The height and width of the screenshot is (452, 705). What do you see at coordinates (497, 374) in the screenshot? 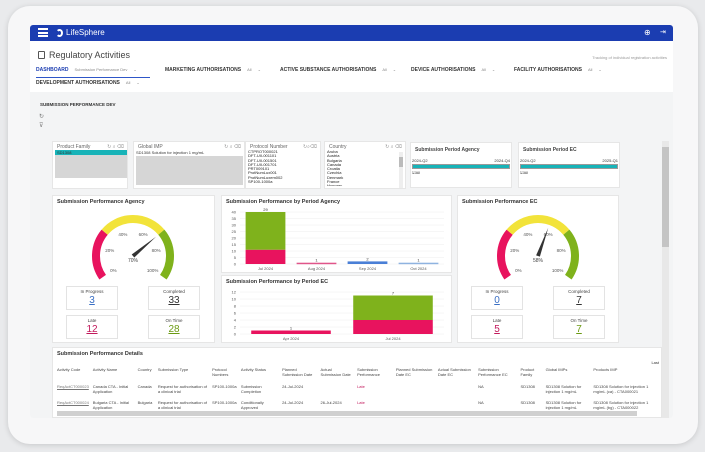
I see `column-header: Submission Performance EC` at bounding box center [497, 374].